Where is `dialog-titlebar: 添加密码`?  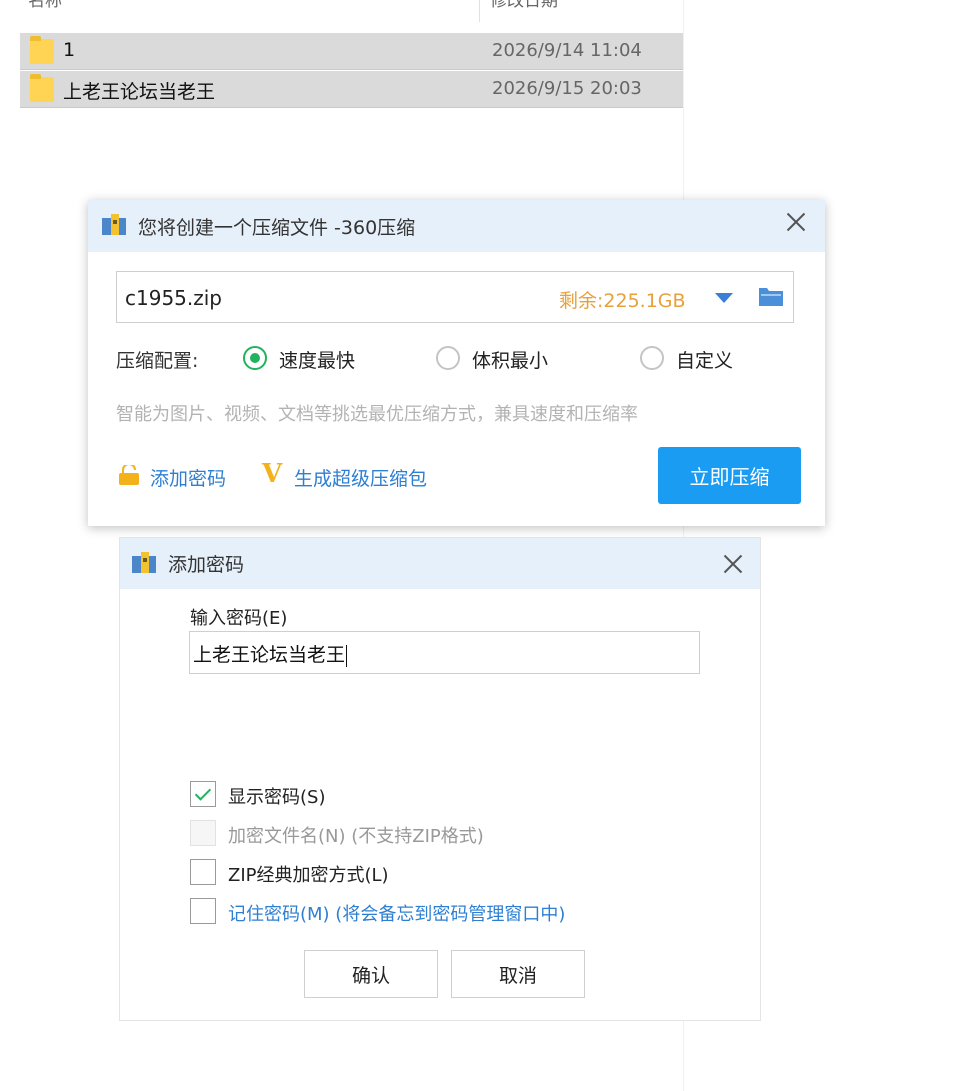
dialog-titlebar: 添加密码 is located at coordinates (440, 563).